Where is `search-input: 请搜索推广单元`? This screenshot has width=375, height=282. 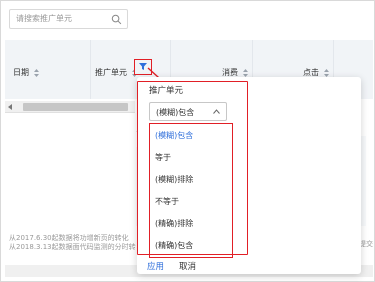
search-input: 请搜索推广单元 is located at coordinates (68, 19).